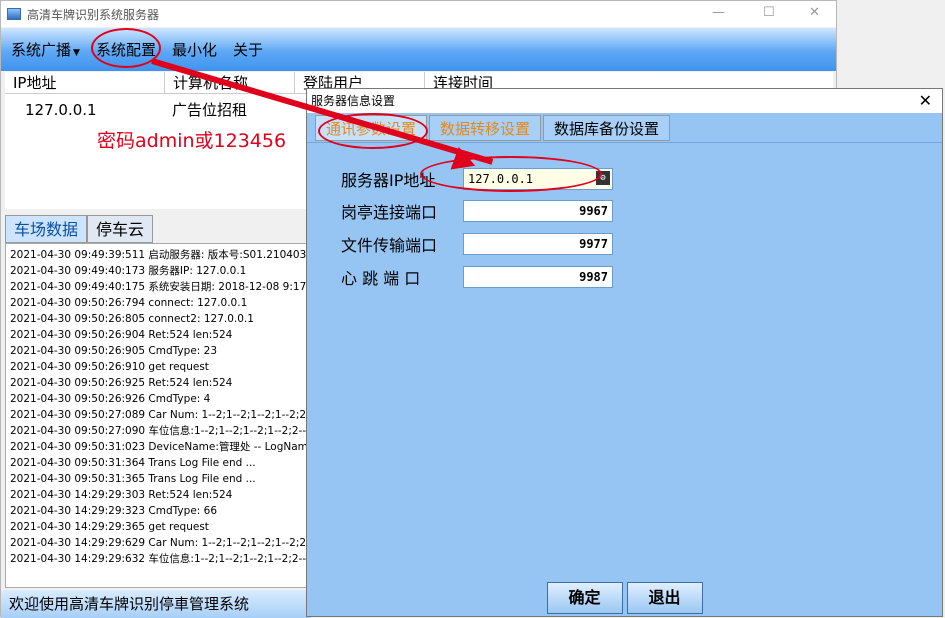 The image size is (945, 618). What do you see at coordinates (121, 495) in the screenshot?
I see `log-line: 2021-04-30 14:29:29:303 Ret:524 len:524` at bounding box center [121, 495].